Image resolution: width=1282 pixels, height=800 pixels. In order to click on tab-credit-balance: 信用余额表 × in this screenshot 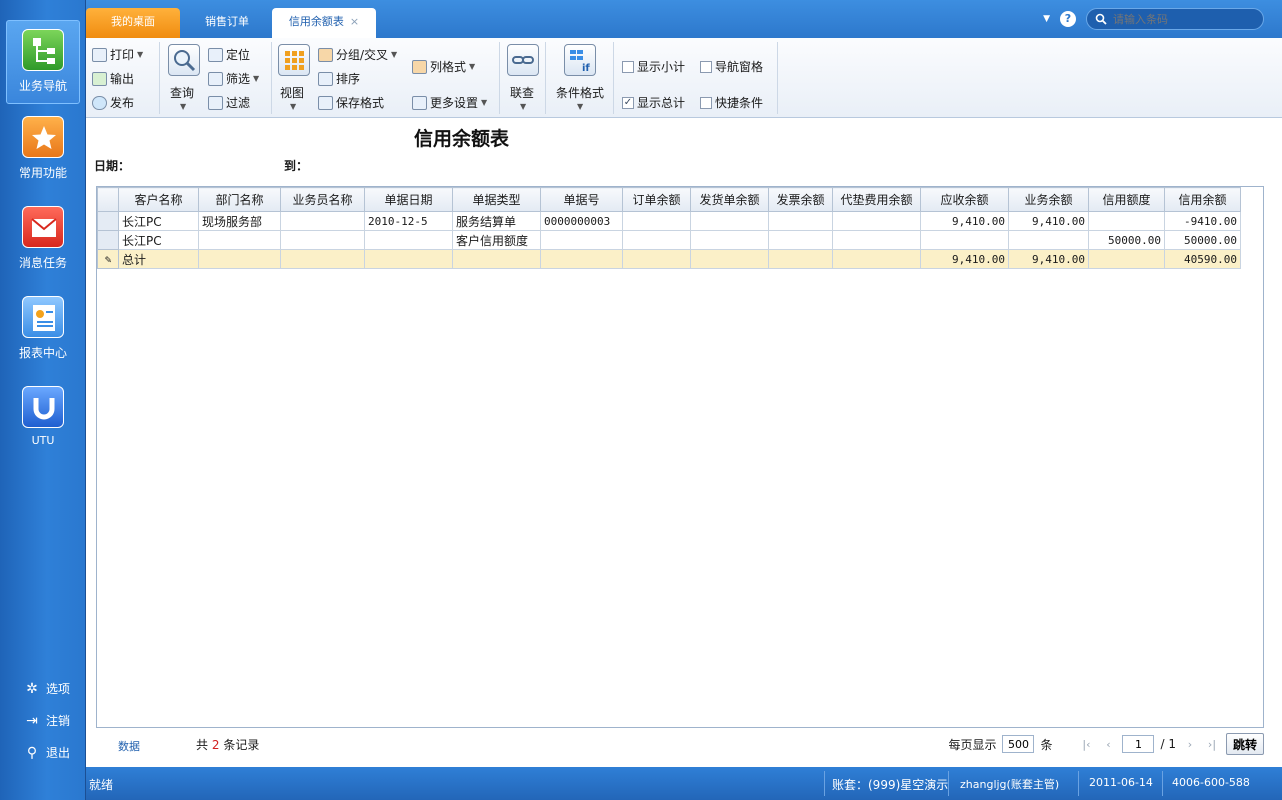, I will do `click(324, 23)`.